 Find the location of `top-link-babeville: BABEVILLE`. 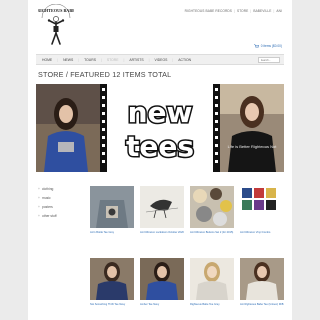

top-link-babeville: BABEVILLE is located at coordinates (262, 11).